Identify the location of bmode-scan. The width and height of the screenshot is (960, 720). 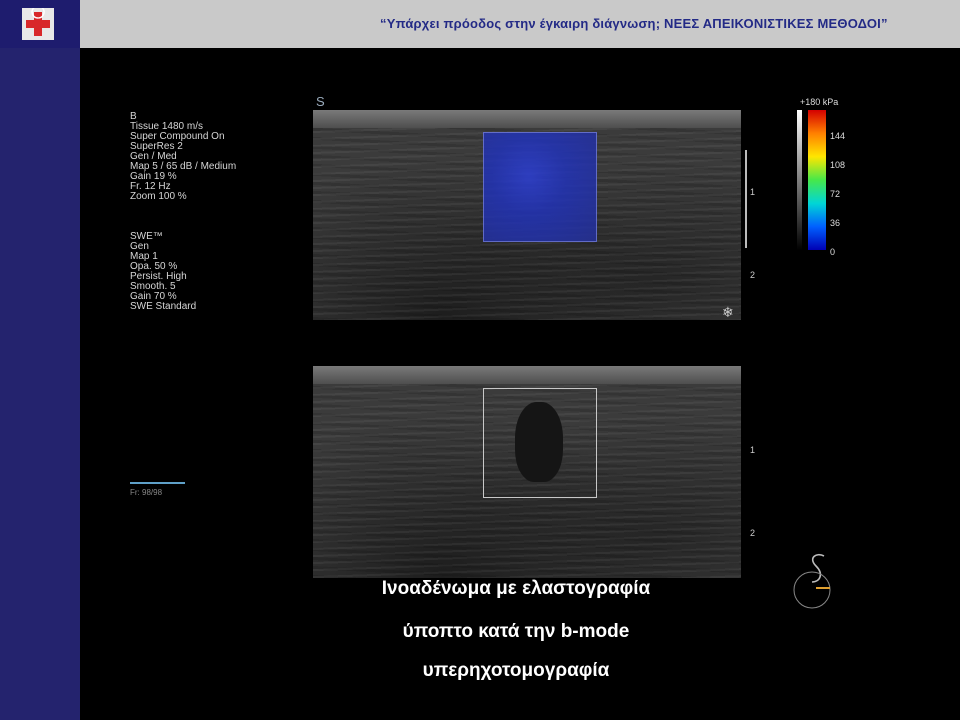
(527, 472).